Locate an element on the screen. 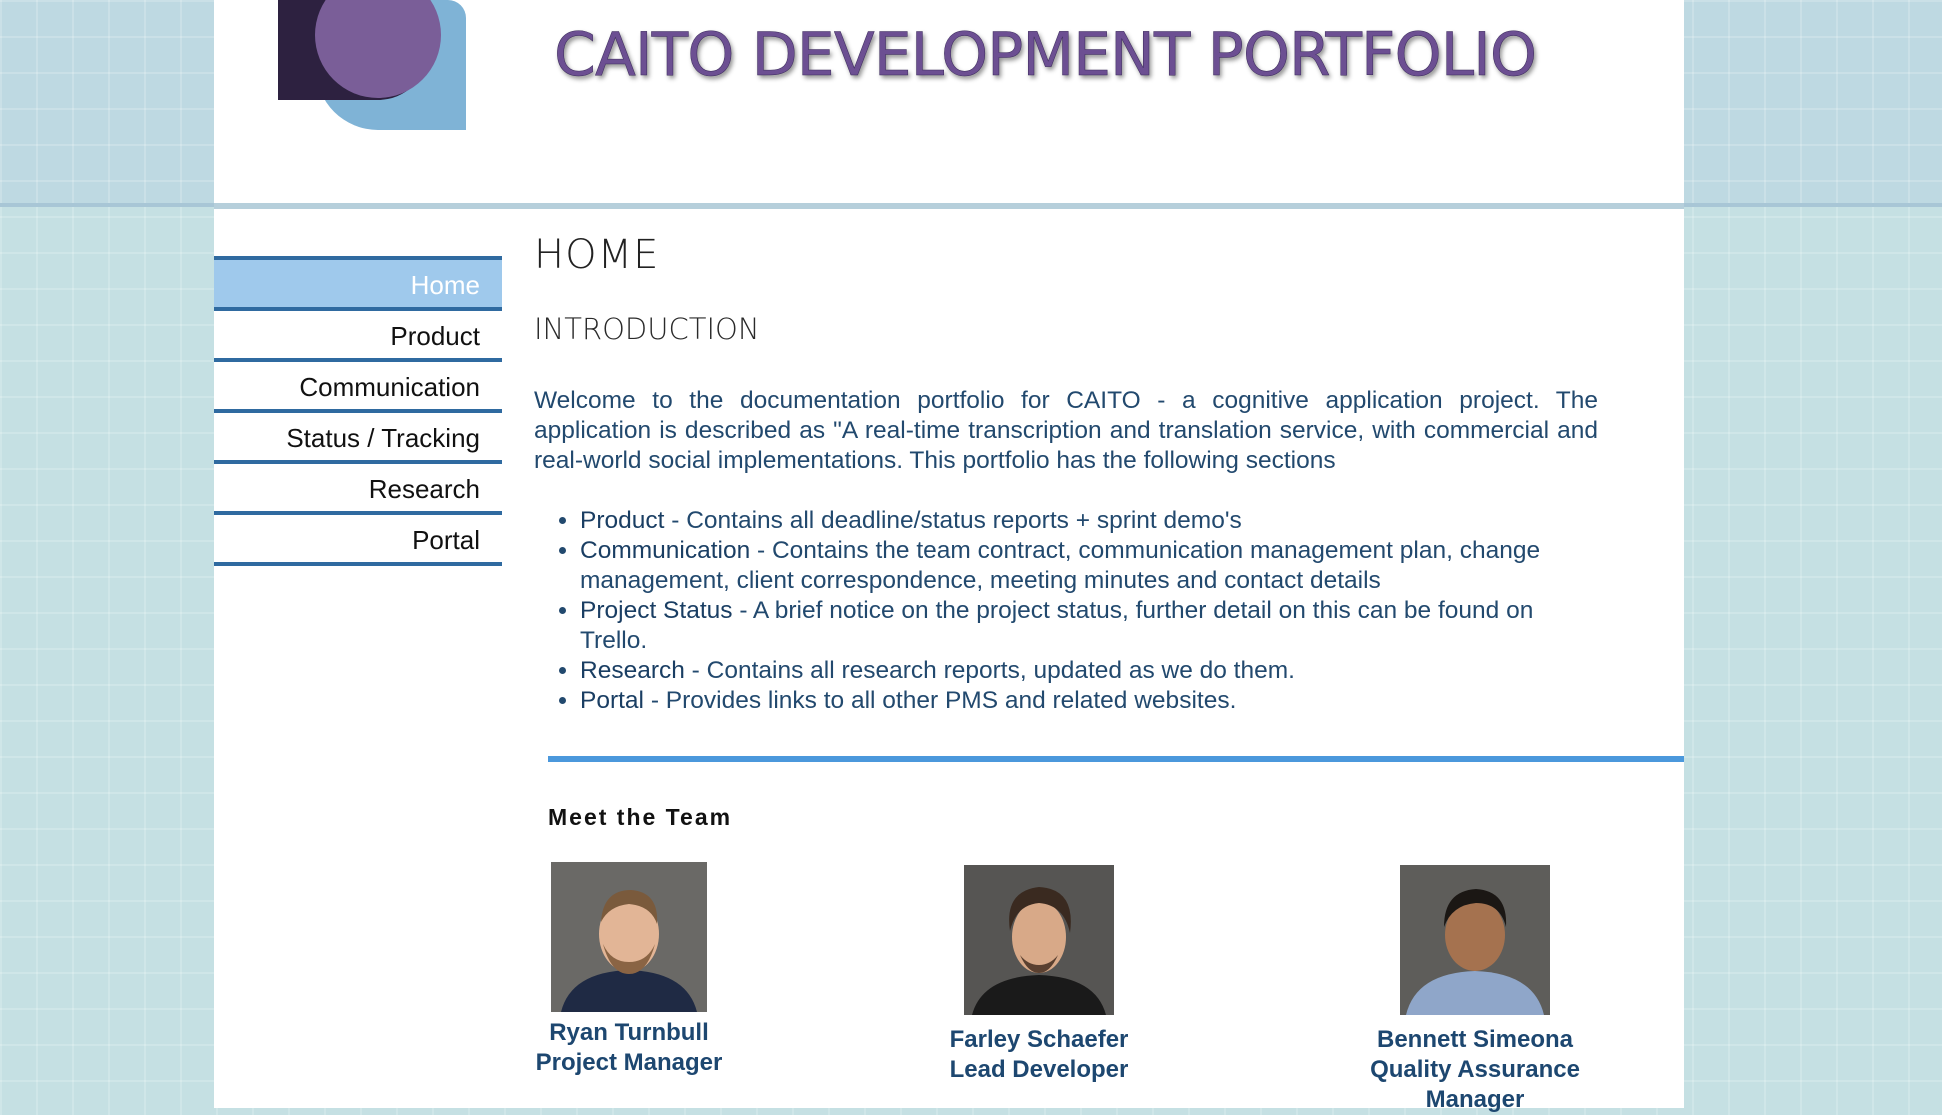 This screenshot has width=1942, height=1115. member-name: Farley Schaefer is located at coordinates (1039, 1039).